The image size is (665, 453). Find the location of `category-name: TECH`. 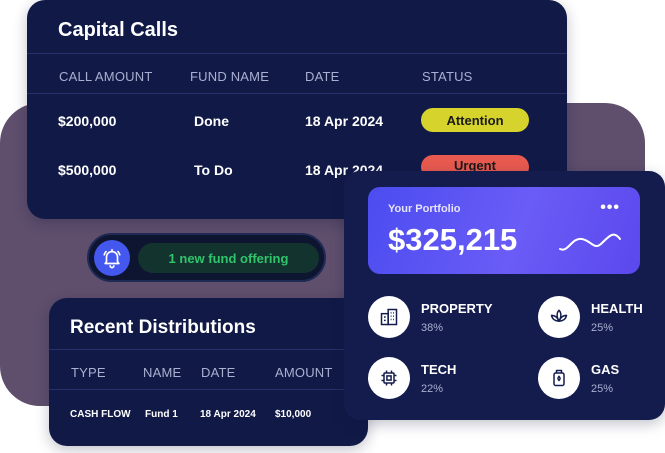

category-name: TECH is located at coordinates (439, 369).